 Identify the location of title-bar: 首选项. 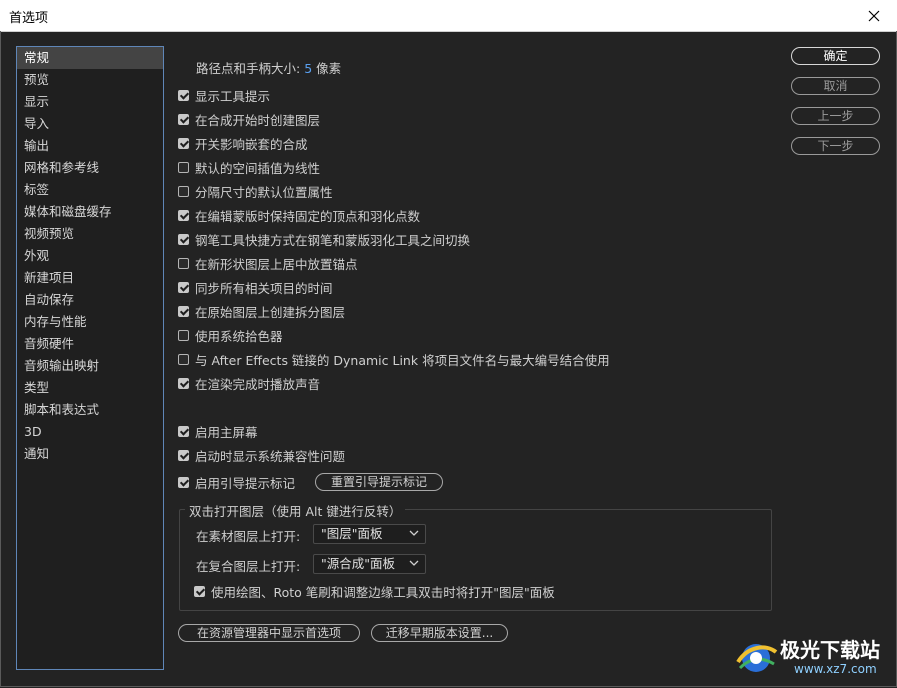
(448, 16).